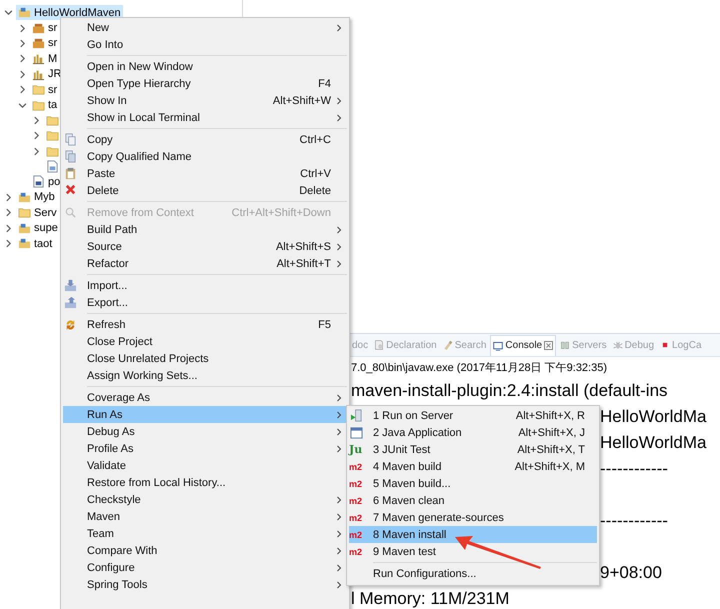 This screenshot has width=720, height=609. What do you see at coordinates (70, 324) in the screenshot?
I see `refresh-icon` at bounding box center [70, 324].